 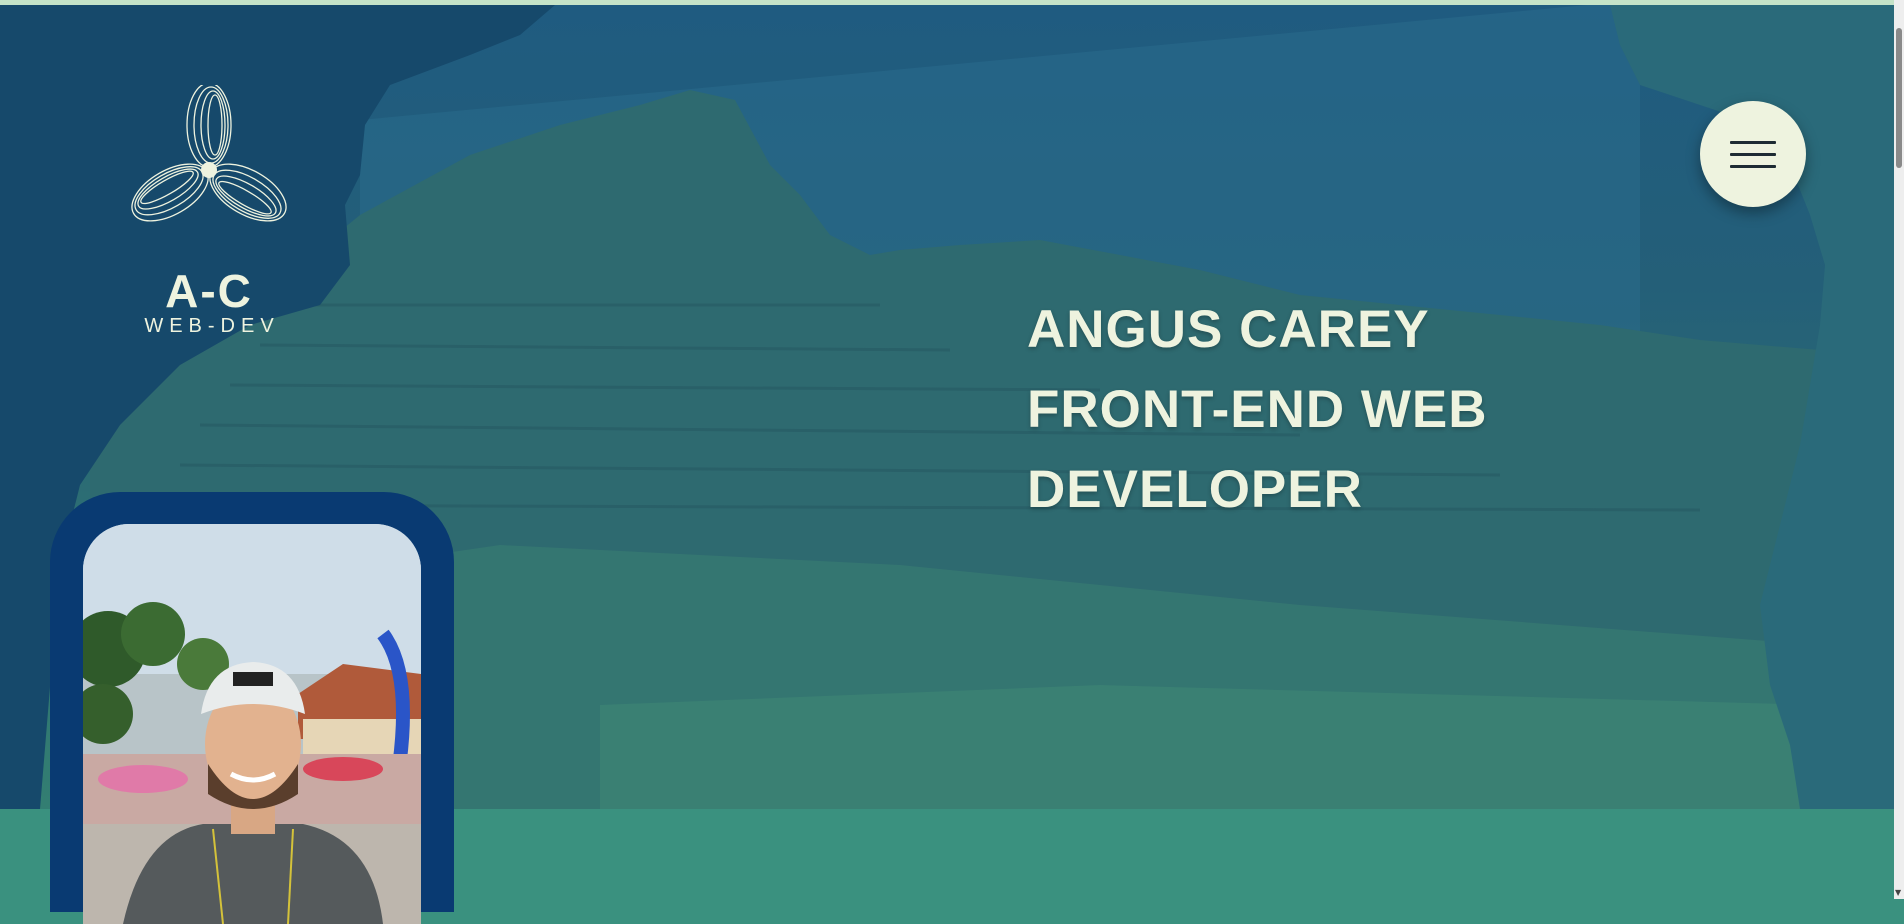 What do you see at coordinates (209, 153) in the screenshot?
I see `trefoil-logo-icon` at bounding box center [209, 153].